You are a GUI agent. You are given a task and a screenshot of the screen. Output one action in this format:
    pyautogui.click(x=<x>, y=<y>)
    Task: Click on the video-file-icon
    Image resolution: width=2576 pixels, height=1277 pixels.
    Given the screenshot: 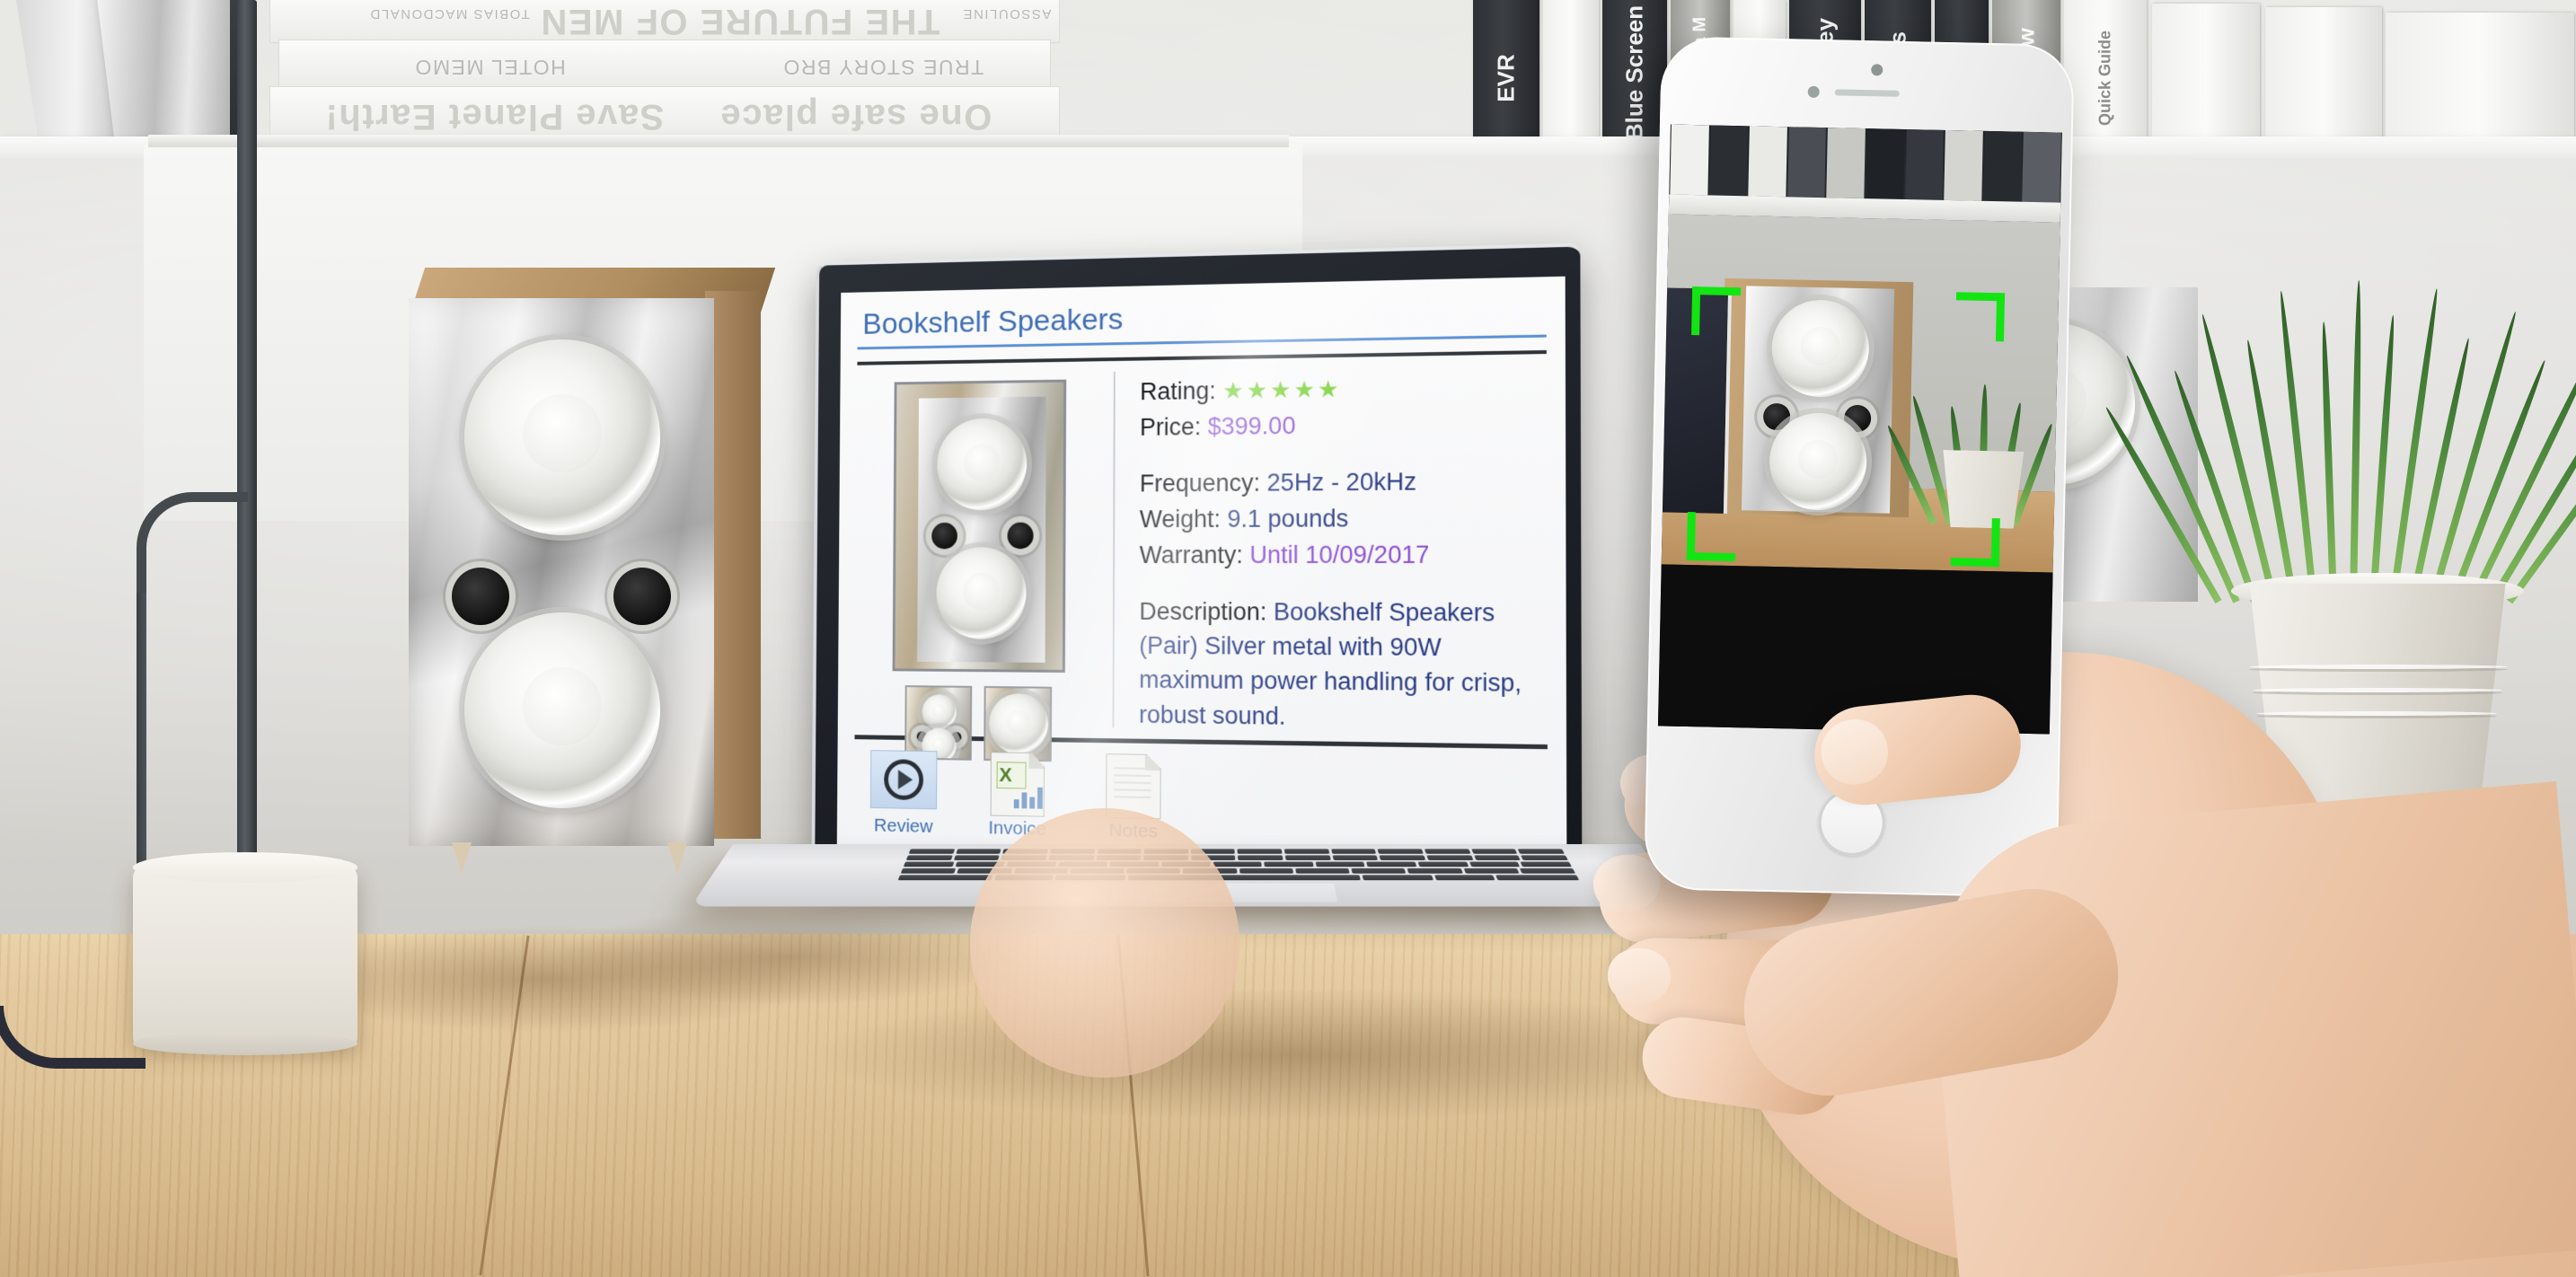 What is the action you would take?
    pyautogui.click(x=903, y=781)
    